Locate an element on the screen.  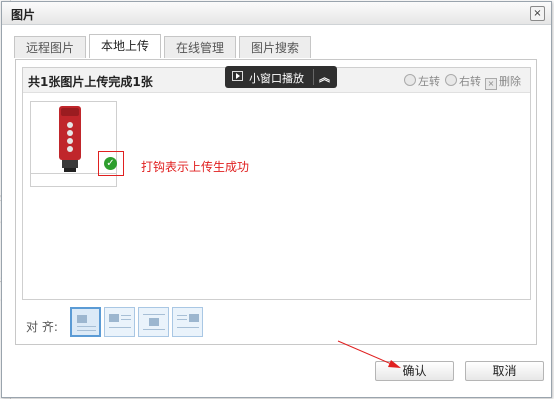
align-center-icon is located at coordinates (154, 322).